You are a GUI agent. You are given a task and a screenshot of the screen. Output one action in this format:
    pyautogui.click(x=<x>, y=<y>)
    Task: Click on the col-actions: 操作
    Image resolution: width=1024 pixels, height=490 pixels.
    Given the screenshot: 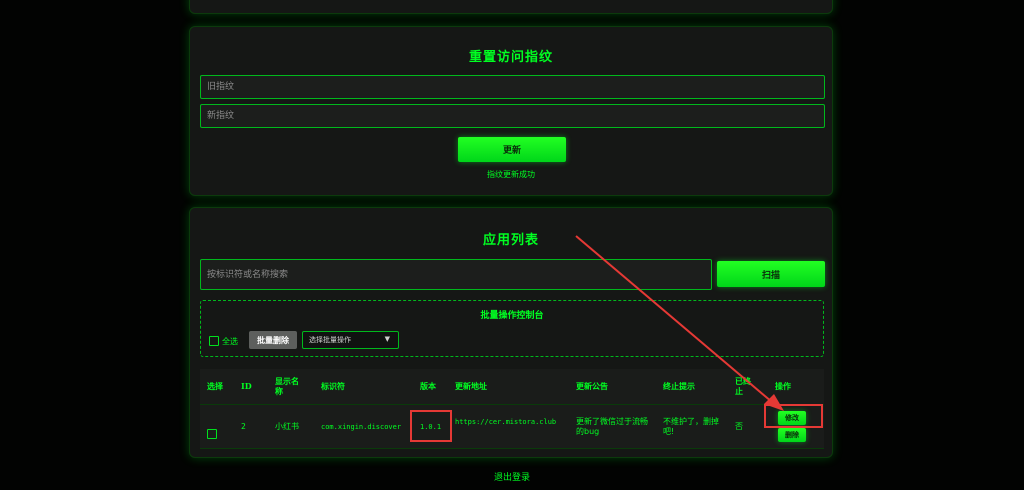 What is the action you would take?
    pyautogui.click(x=783, y=386)
    